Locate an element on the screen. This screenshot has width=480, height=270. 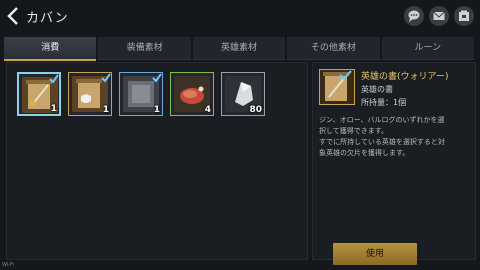
top-bar: カバン is located at coordinates (240, 16).